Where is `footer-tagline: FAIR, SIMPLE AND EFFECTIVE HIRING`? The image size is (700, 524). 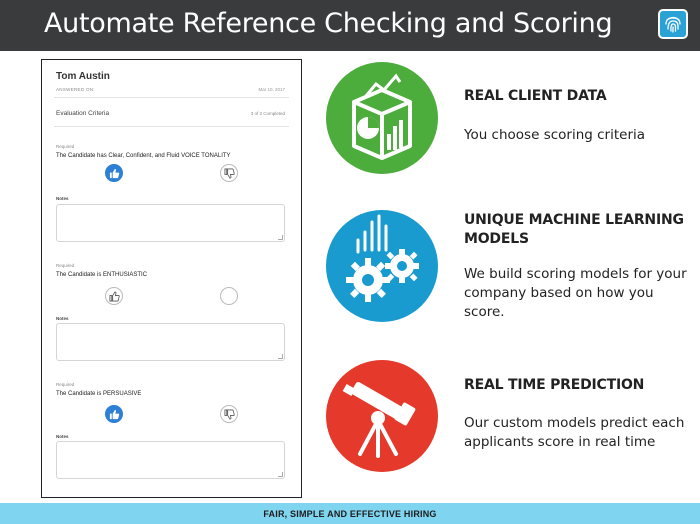
footer-tagline: FAIR, SIMPLE AND EFFECTIVE HIRING is located at coordinates (350, 514).